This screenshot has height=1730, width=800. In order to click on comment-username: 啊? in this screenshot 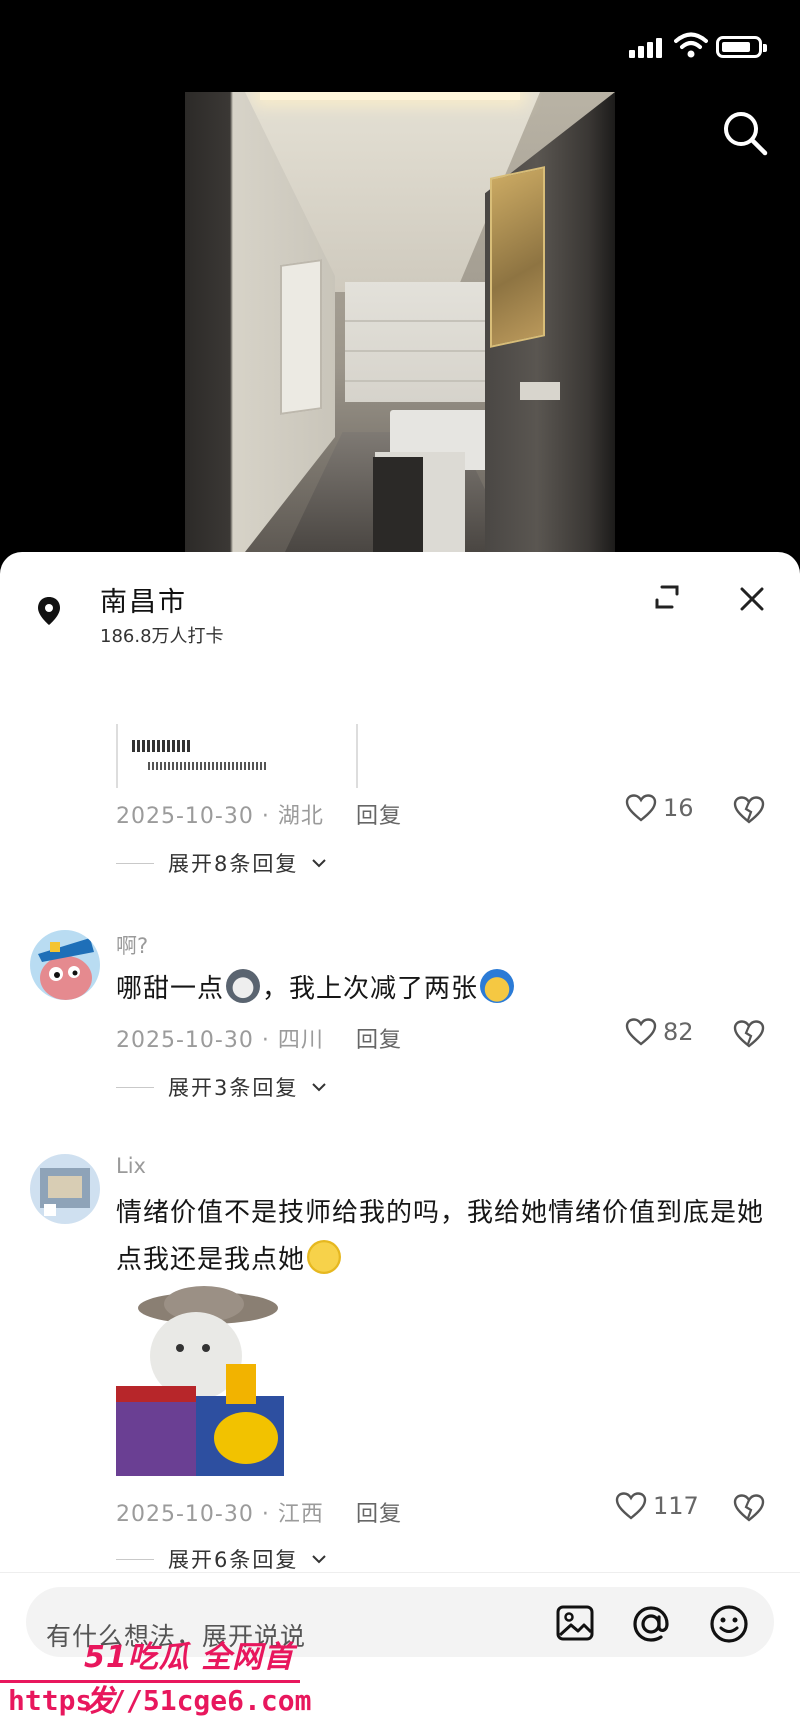, I will do `click(132, 945)`.